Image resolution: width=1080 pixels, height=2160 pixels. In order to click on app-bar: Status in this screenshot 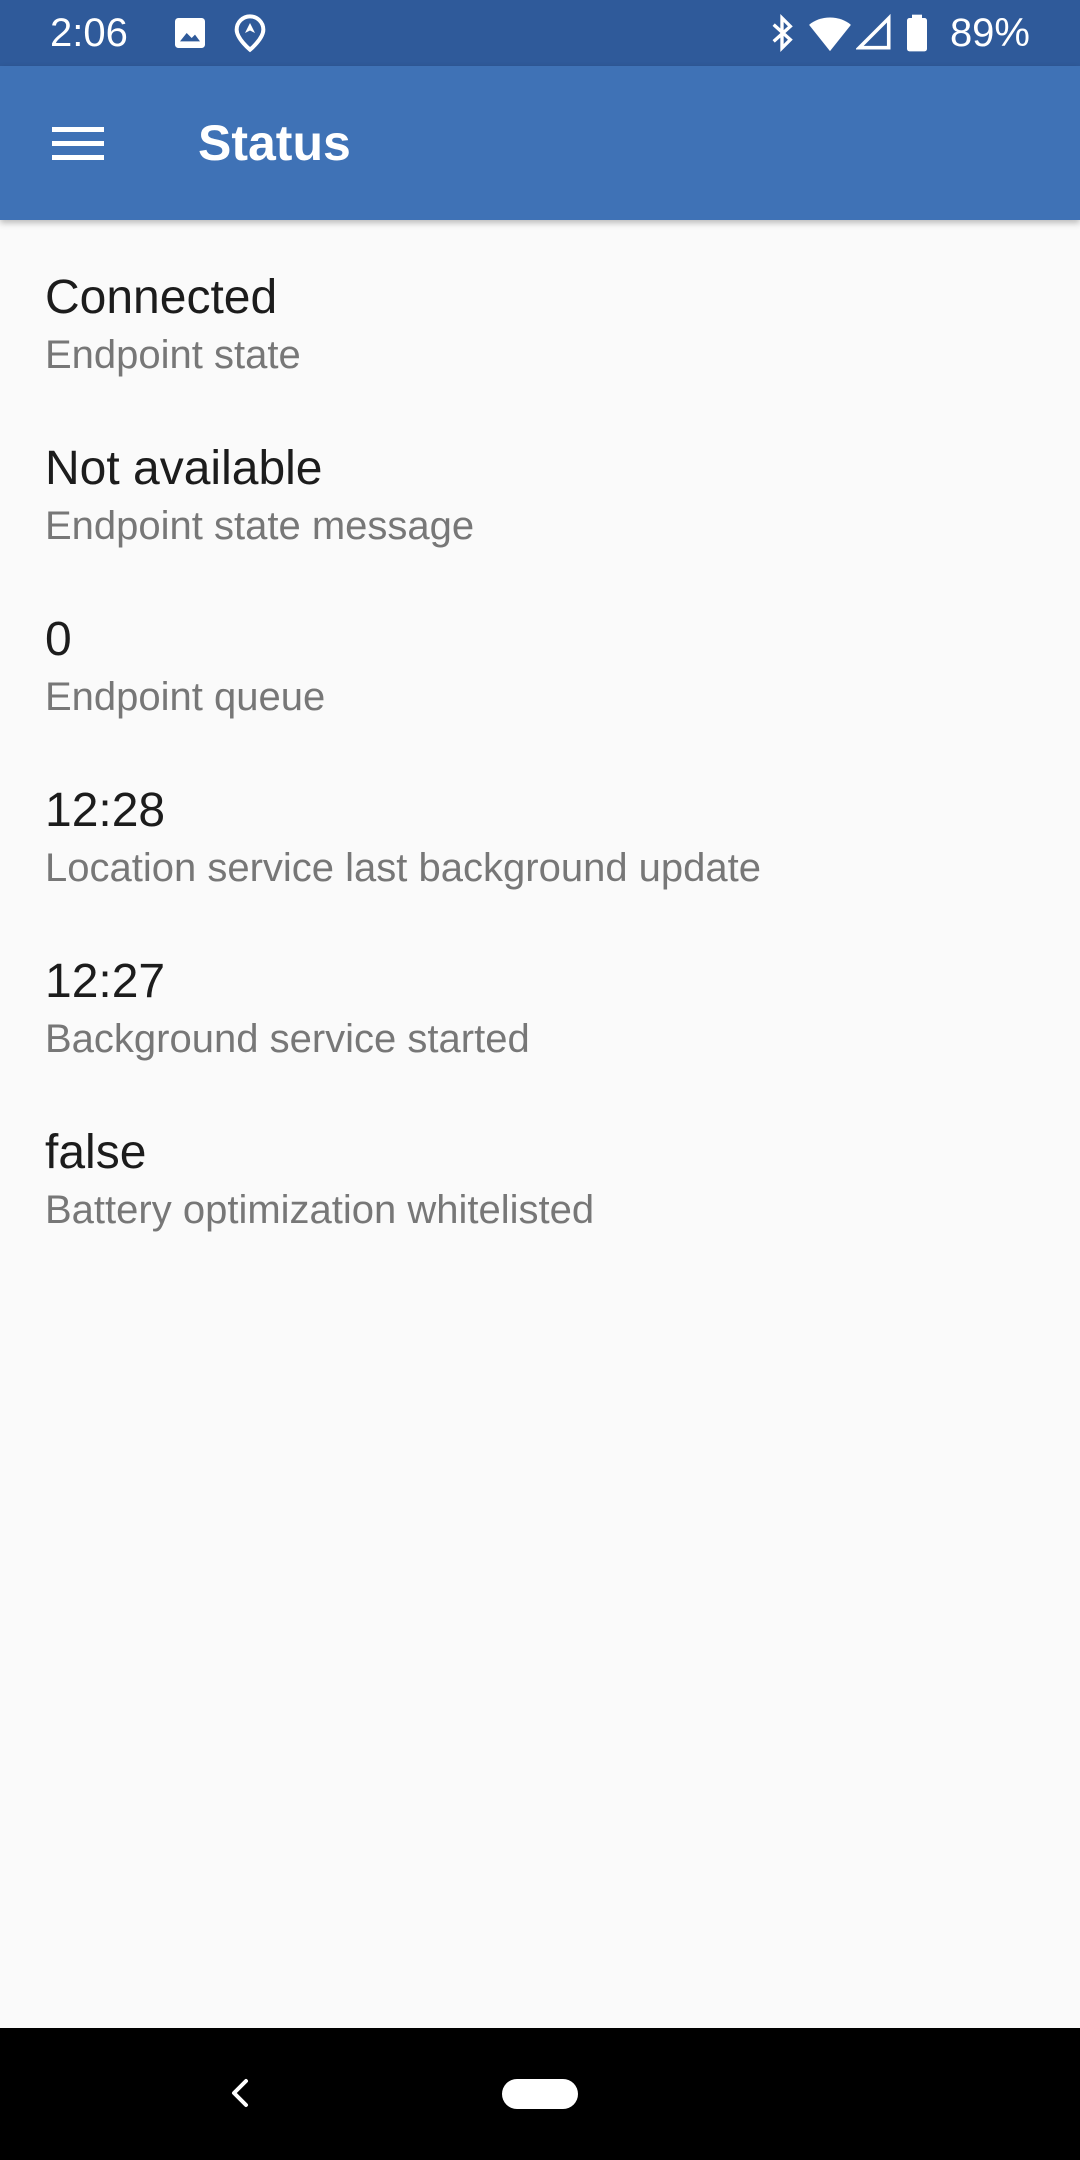, I will do `click(540, 143)`.